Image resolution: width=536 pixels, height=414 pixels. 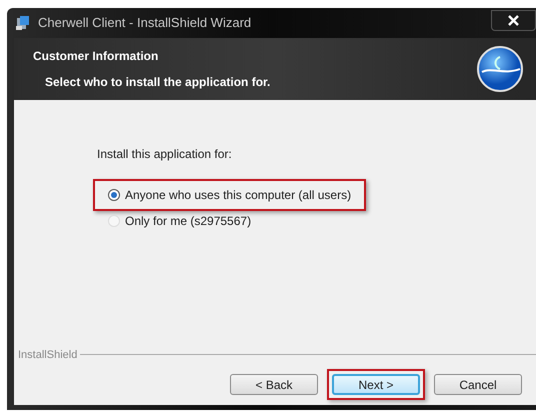 I want to click on radio-button, so click(x=114, y=195).